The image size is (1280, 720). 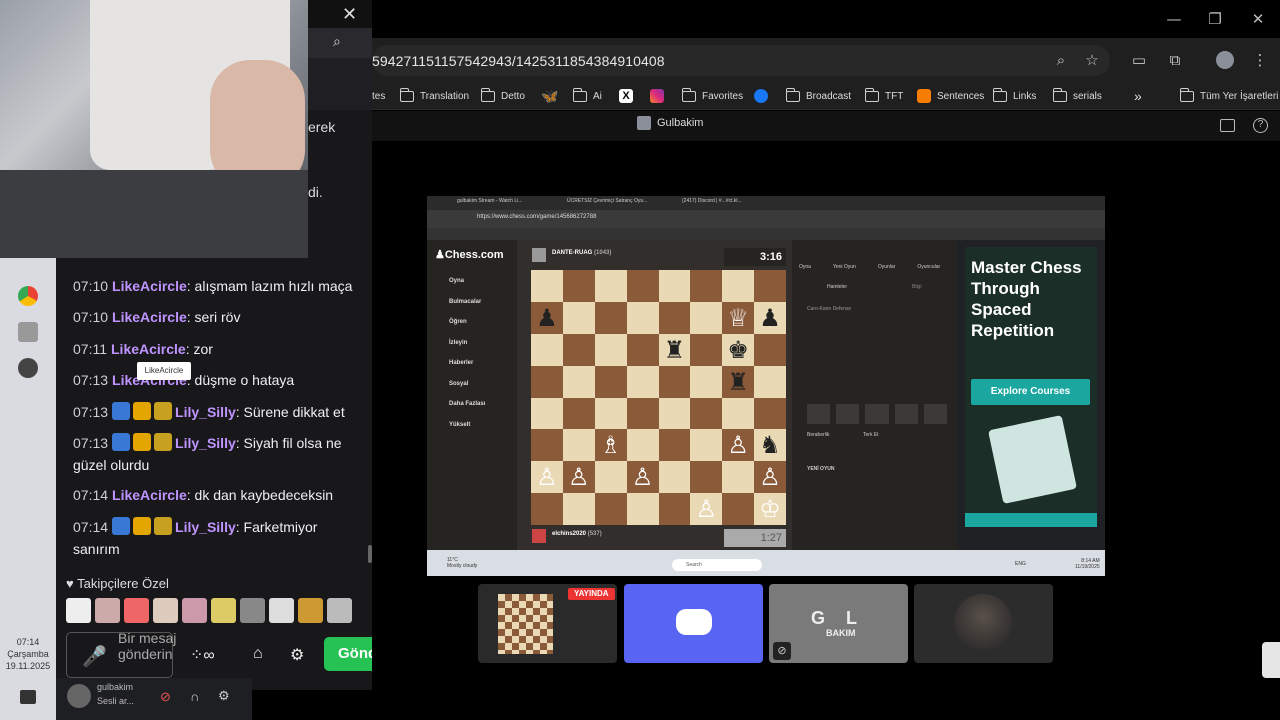 What do you see at coordinates (838, 623) in the screenshot?
I see `gulbakim-thumbnail: G L BAKIM ⊘` at bounding box center [838, 623].